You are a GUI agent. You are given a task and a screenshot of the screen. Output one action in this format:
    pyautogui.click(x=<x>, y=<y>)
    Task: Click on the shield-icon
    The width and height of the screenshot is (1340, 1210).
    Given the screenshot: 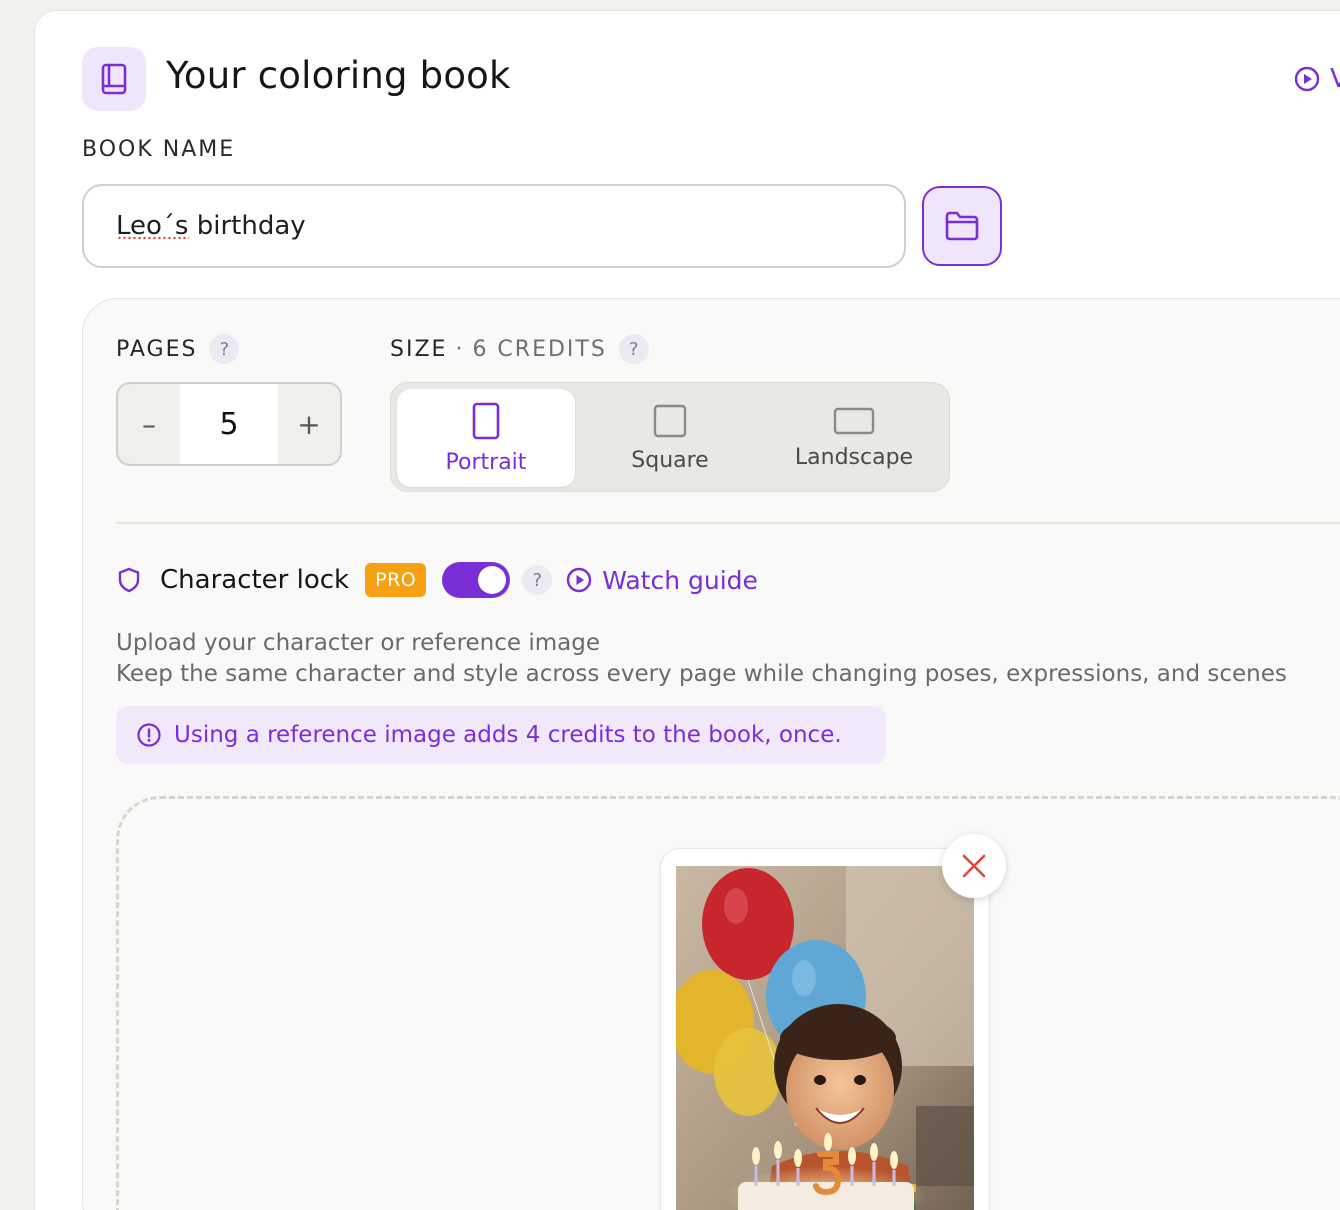 What is the action you would take?
    pyautogui.click(x=129, y=580)
    